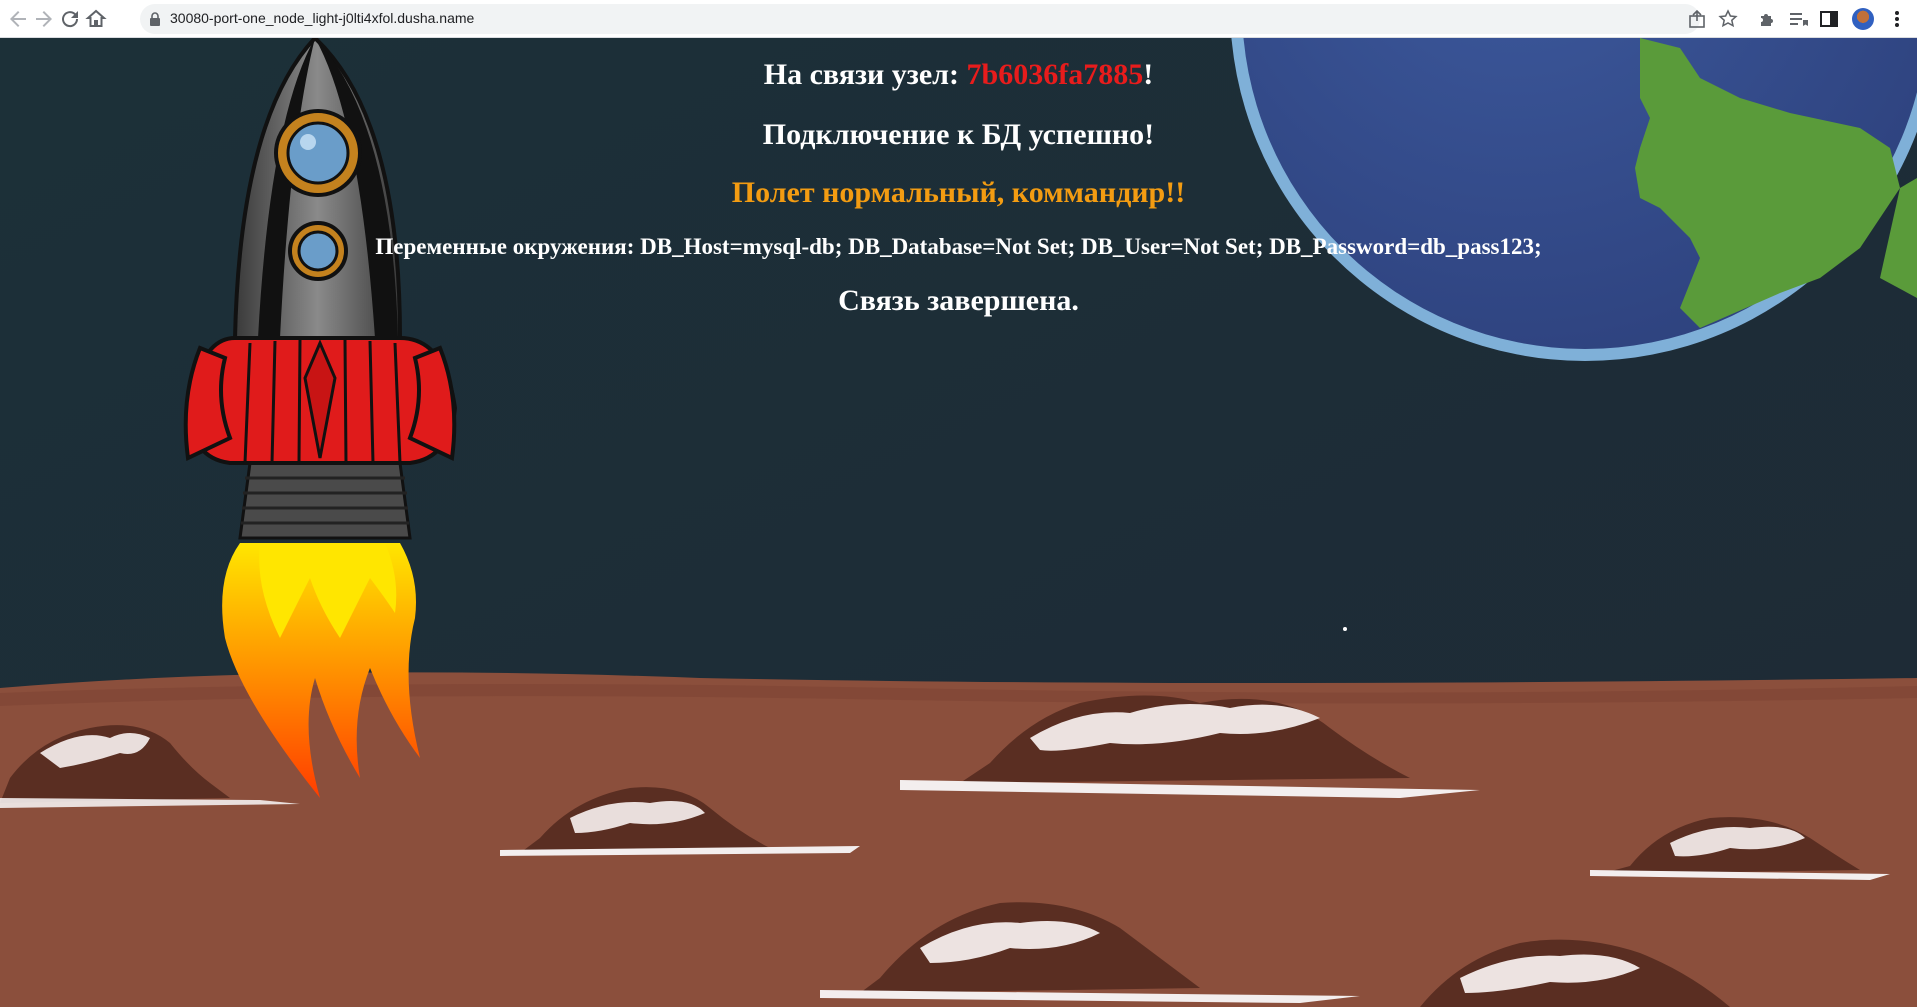 The width and height of the screenshot is (1917, 1007). What do you see at coordinates (958, 134) in the screenshot?
I see `db-status: Подключение к БД успешно!` at bounding box center [958, 134].